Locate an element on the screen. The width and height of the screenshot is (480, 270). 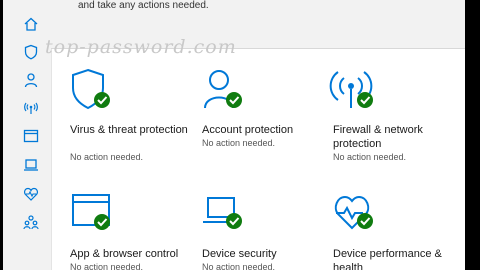
banner-text: and take any actions needed. is located at coordinates (143, 5).